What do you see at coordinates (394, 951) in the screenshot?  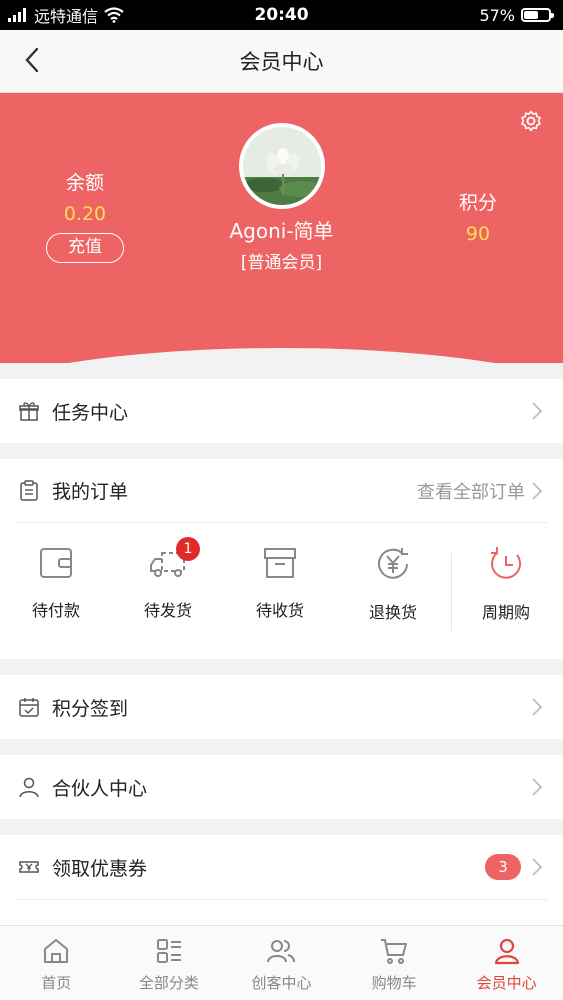 I see `cart-icon` at bounding box center [394, 951].